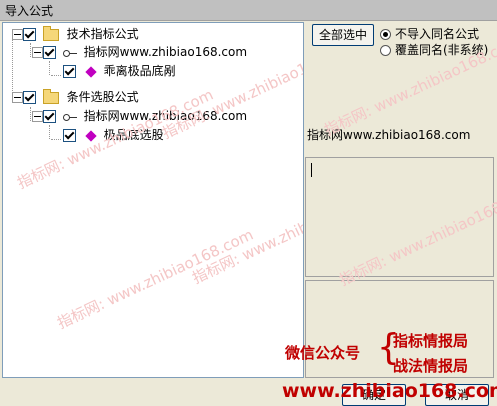 The width and height of the screenshot is (497, 406). What do you see at coordinates (102, 97) in the screenshot?
I see `tree-node-label: 条件选股公式` at bounding box center [102, 97].